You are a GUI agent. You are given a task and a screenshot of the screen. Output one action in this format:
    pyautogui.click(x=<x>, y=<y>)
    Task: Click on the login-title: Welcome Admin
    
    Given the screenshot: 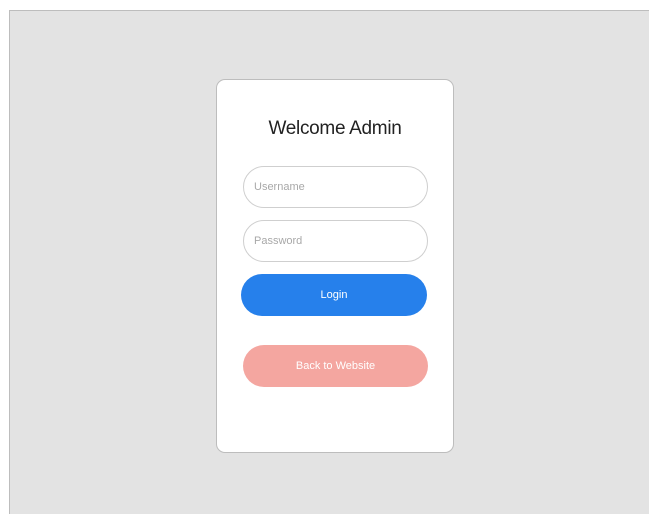 What is the action you would take?
    pyautogui.click(x=335, y=128)
    